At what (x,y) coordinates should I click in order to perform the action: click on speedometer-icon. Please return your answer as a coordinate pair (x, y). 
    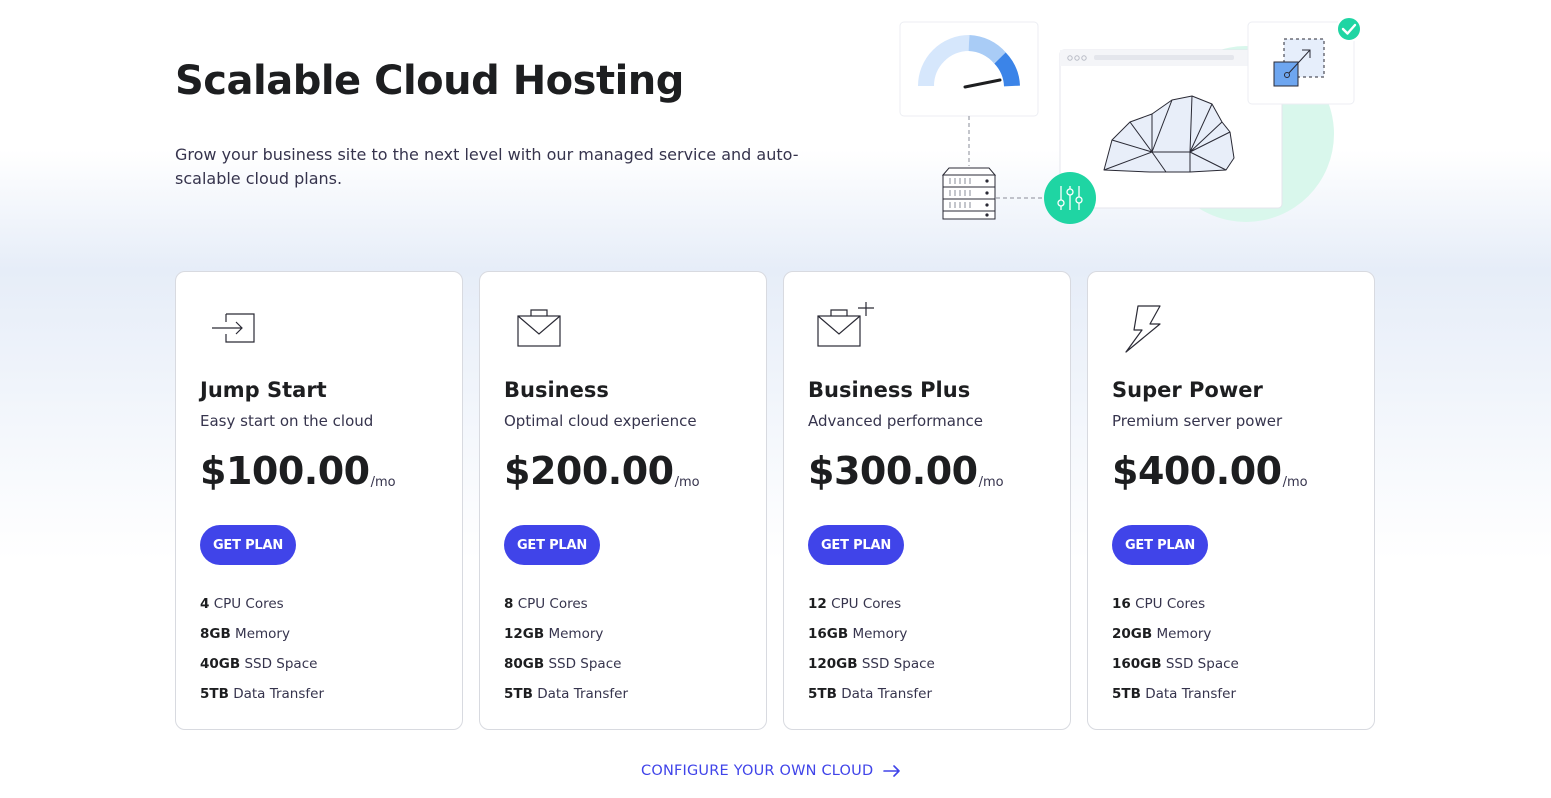
    Looking at the image, I should click on (969, 69).